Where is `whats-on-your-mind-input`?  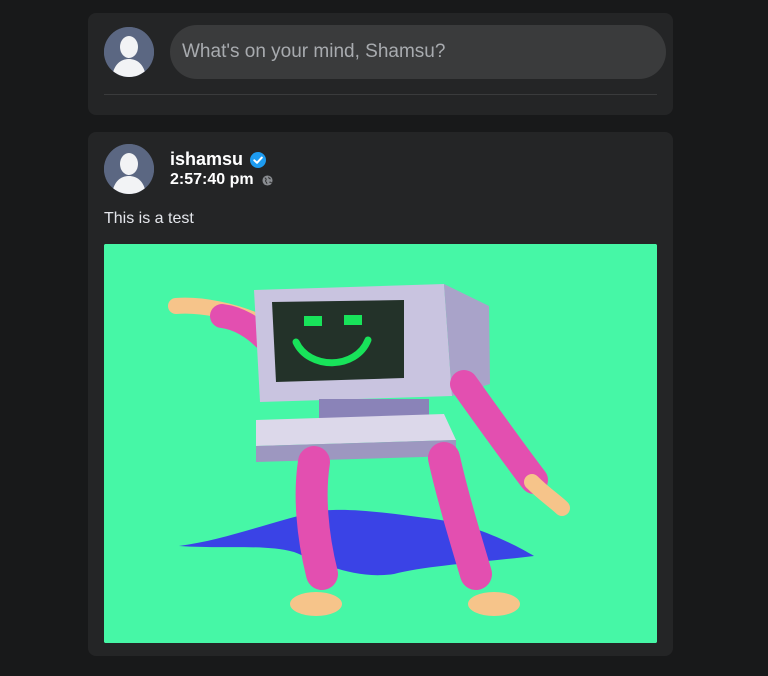
whats-on-your-mind-input is located at coordinates (418, 52).